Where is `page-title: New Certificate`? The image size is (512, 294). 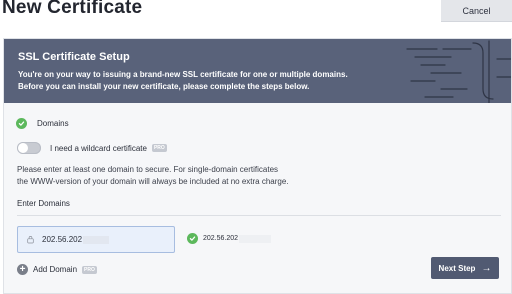
page-title: New Certificate is located at coordinates (72, 9).